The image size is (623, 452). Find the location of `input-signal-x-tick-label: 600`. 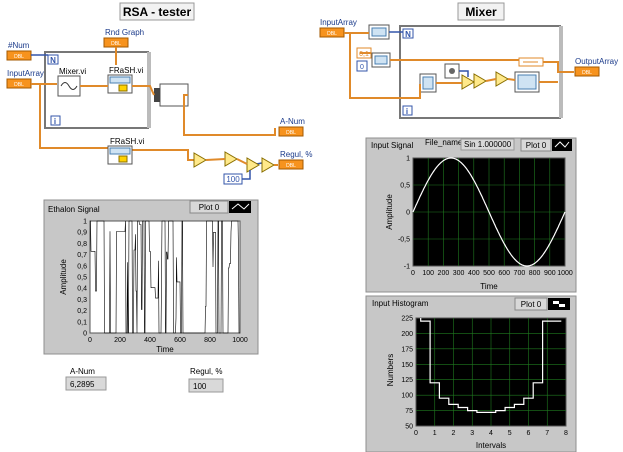

input-signal-x-tick-label: 600 is located at coordinates (504, 273).